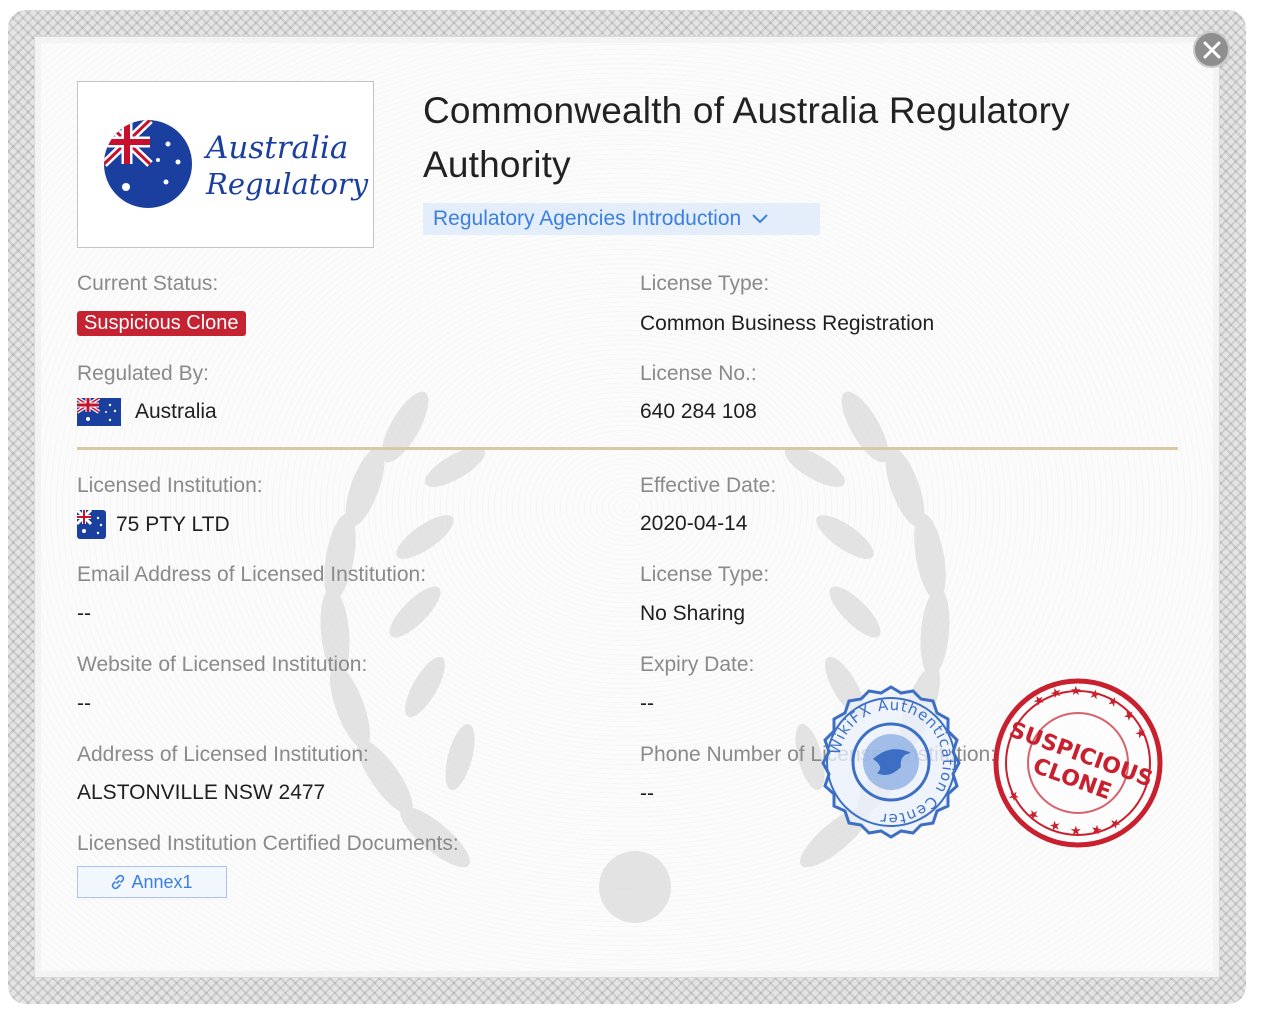  I want to click on licensed-institution-value: 75 PTY LTD, so click(173, 524).